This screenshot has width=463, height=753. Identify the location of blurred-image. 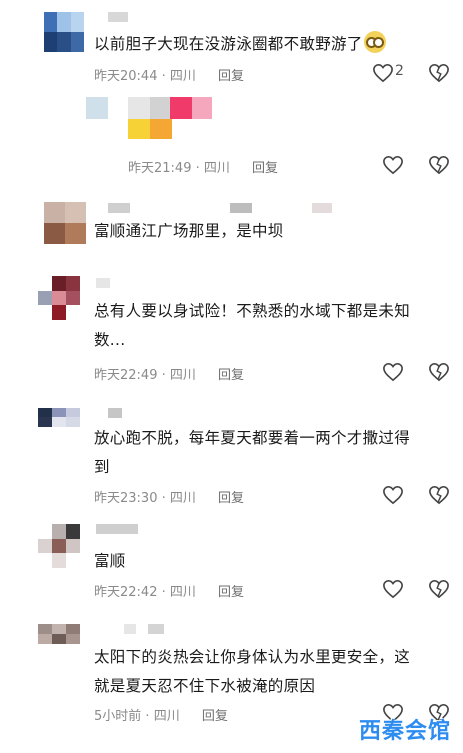
(151, 117).